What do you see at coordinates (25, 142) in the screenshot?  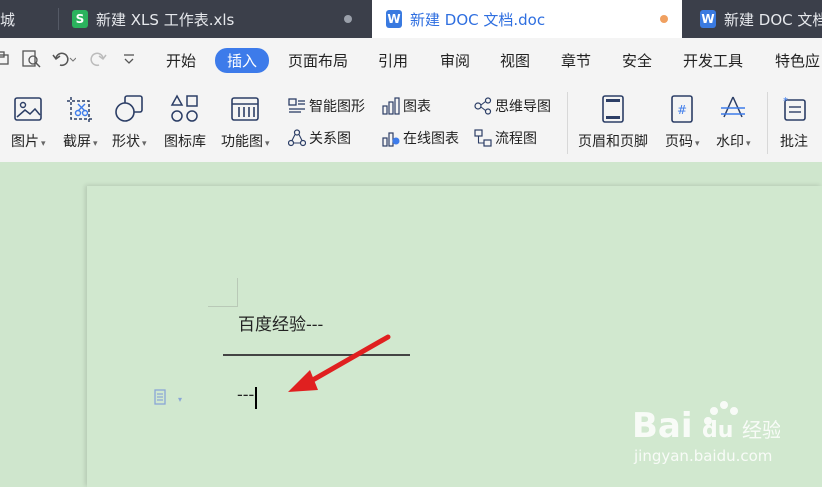 I see `picture-label: 图片` at bounding box center [25, 142].